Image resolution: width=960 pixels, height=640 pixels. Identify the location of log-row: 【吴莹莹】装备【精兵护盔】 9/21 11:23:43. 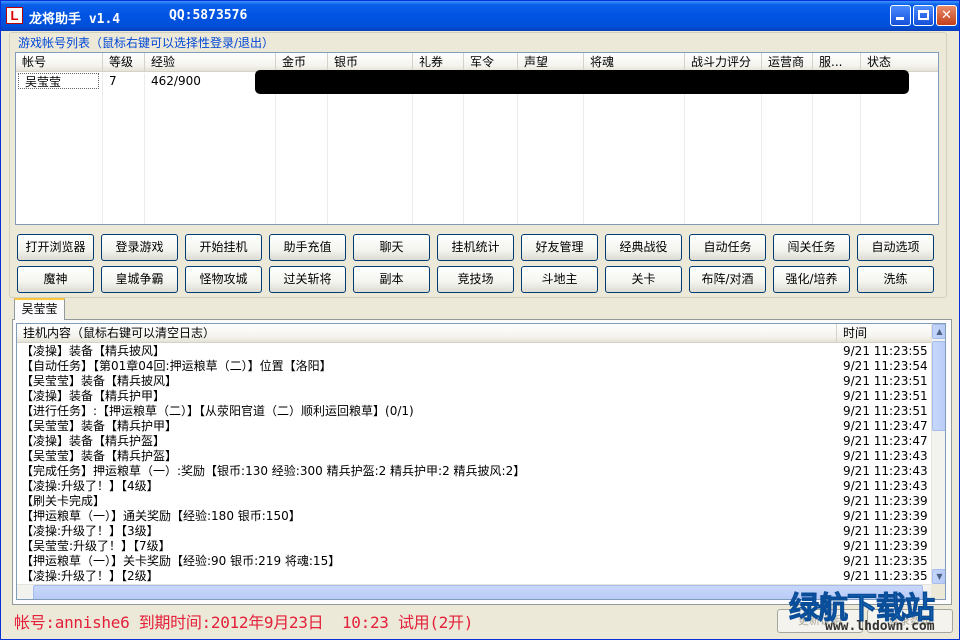
(474, 456).